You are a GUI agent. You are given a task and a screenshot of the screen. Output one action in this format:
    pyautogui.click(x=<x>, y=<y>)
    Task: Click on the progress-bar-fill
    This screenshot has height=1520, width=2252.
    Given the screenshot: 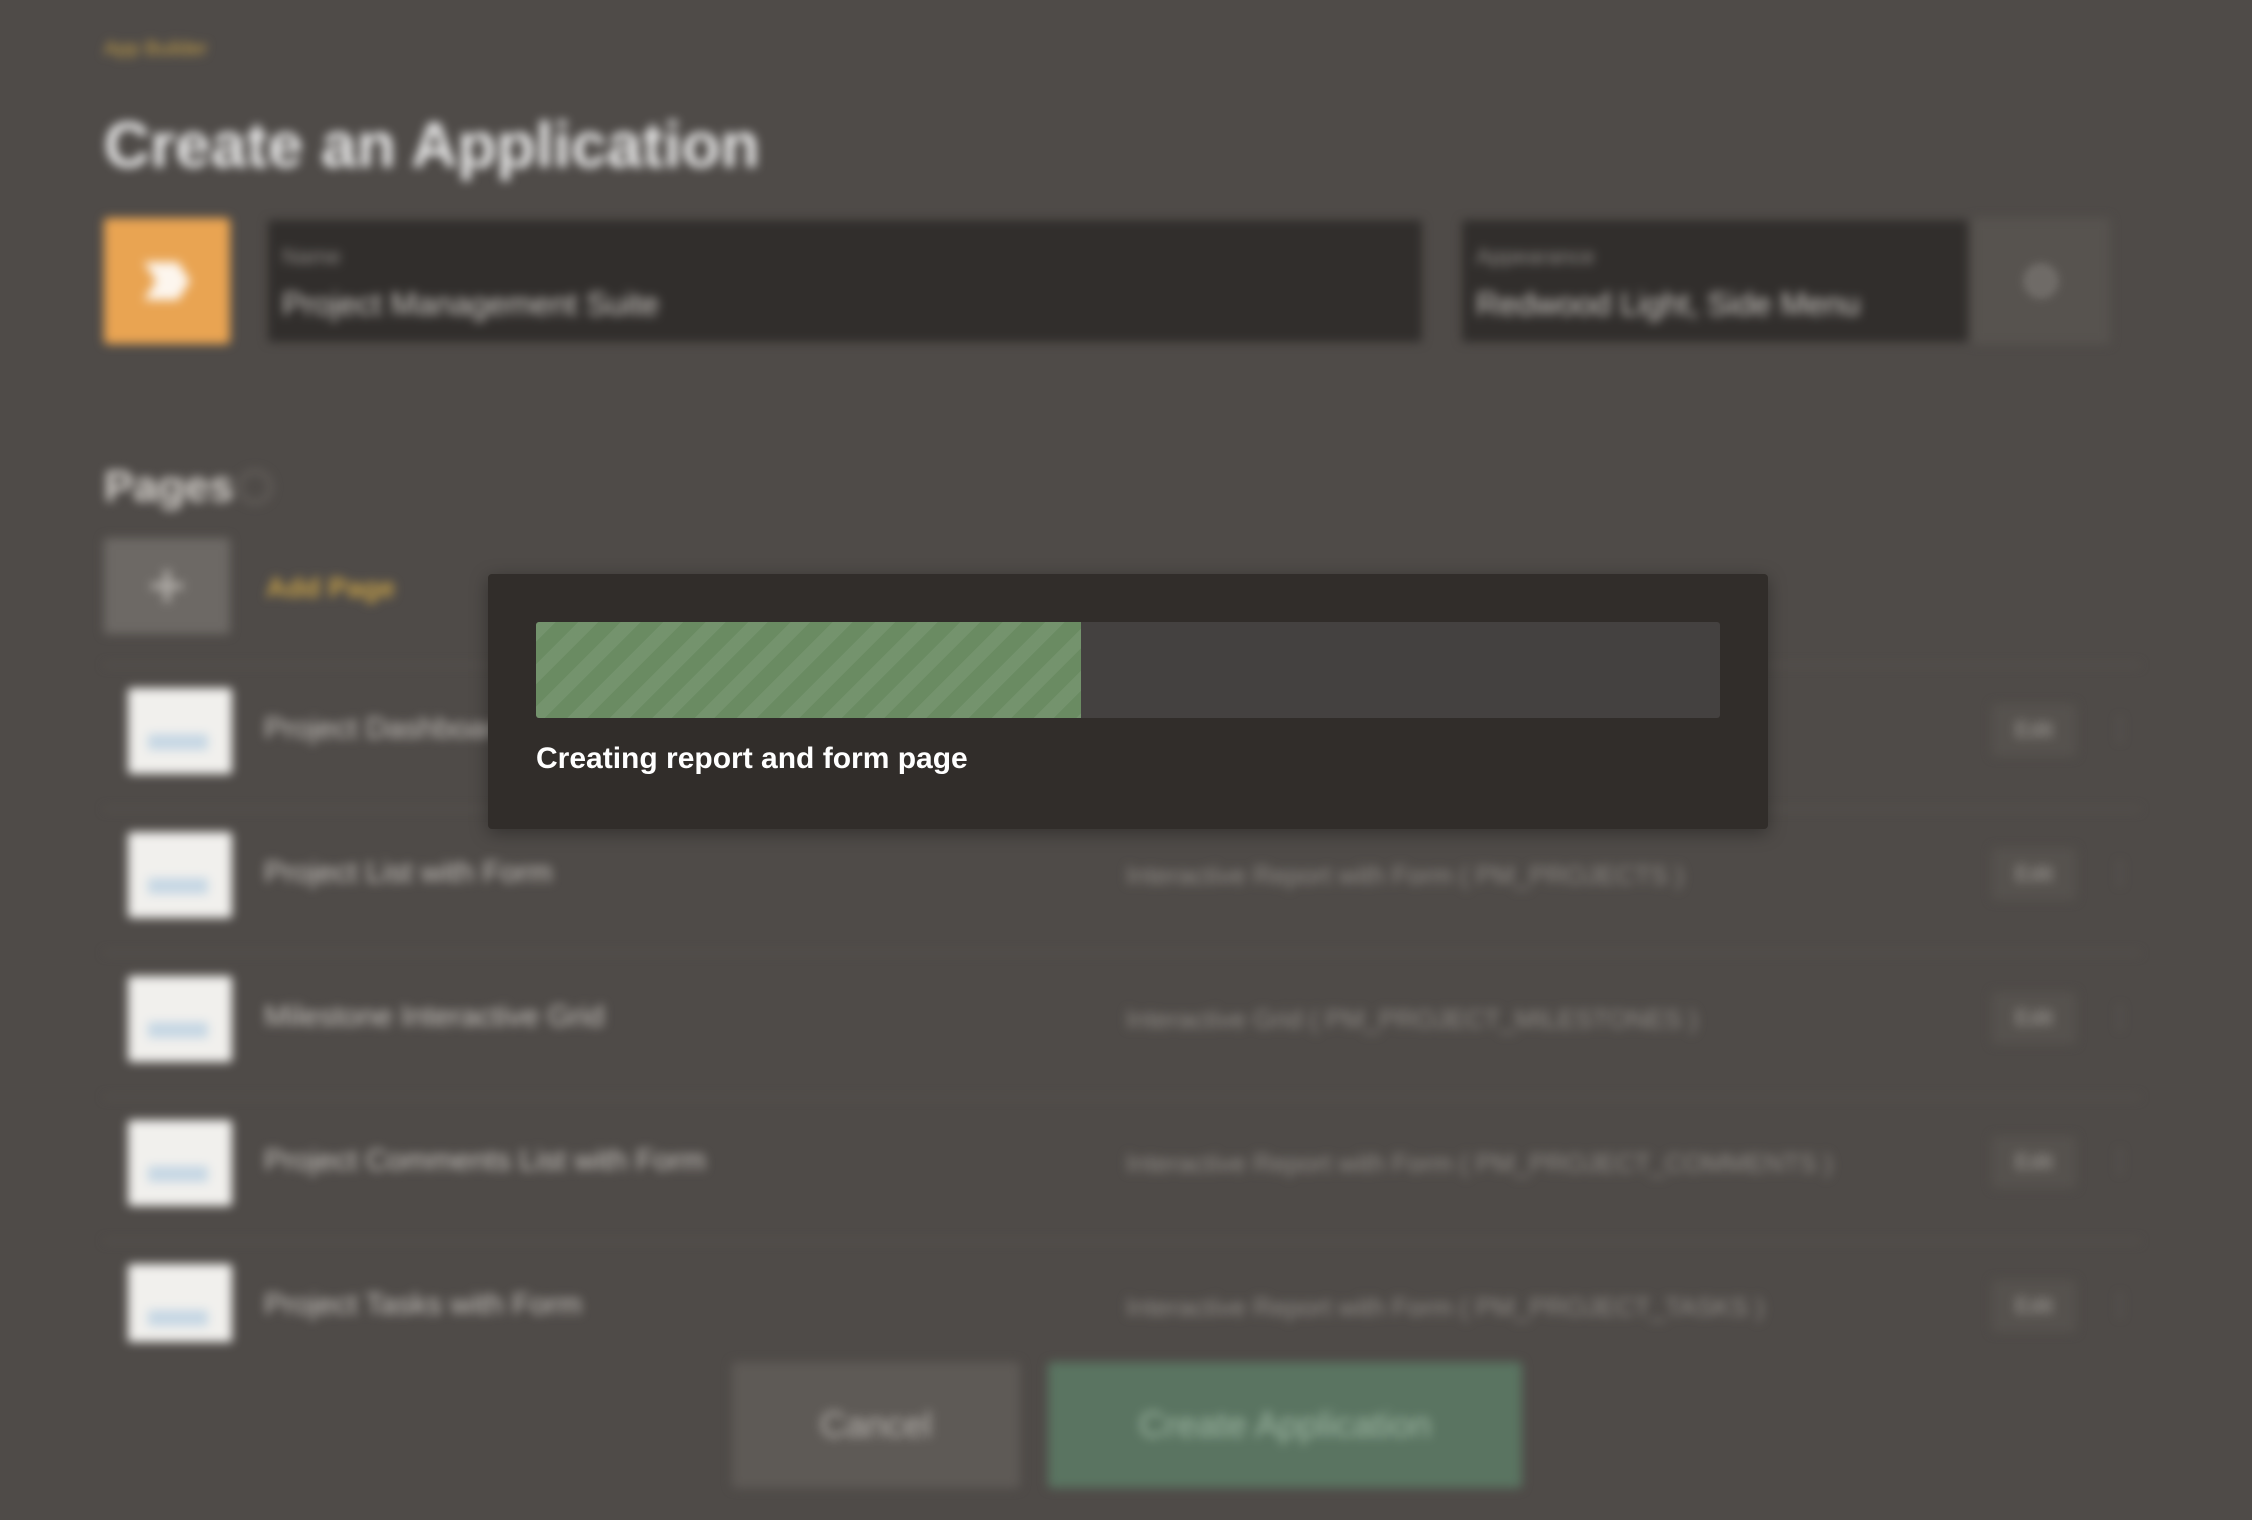 What is the action you would take?
    pyautogui.click(x=808, y=670)
    